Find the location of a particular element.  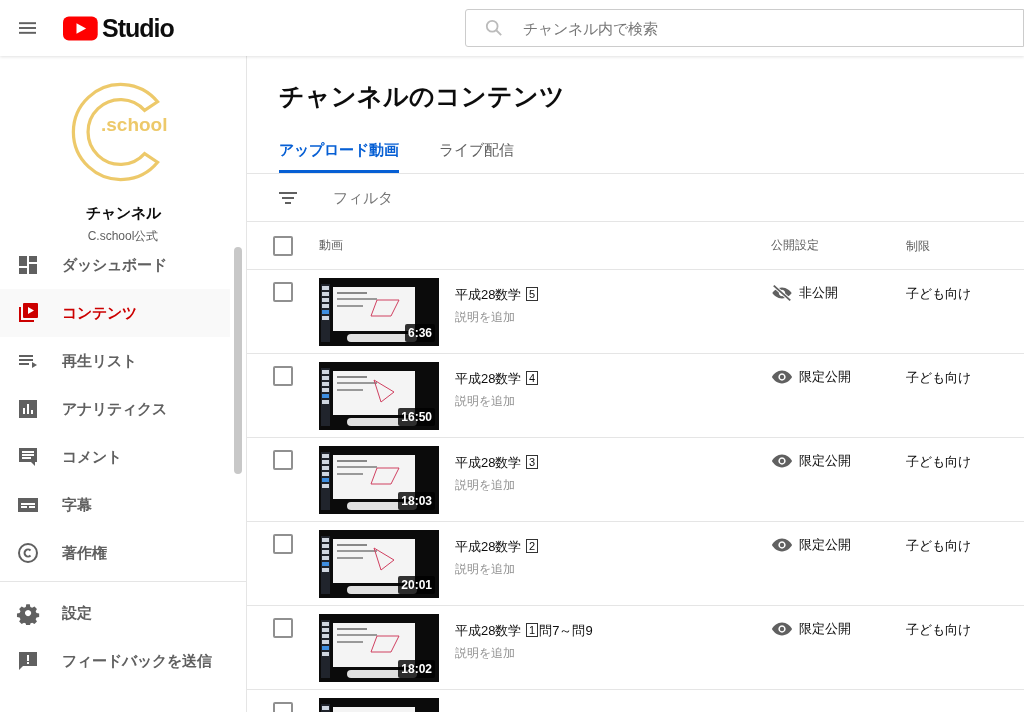

settings-icon is located at coordinates (28, 613).